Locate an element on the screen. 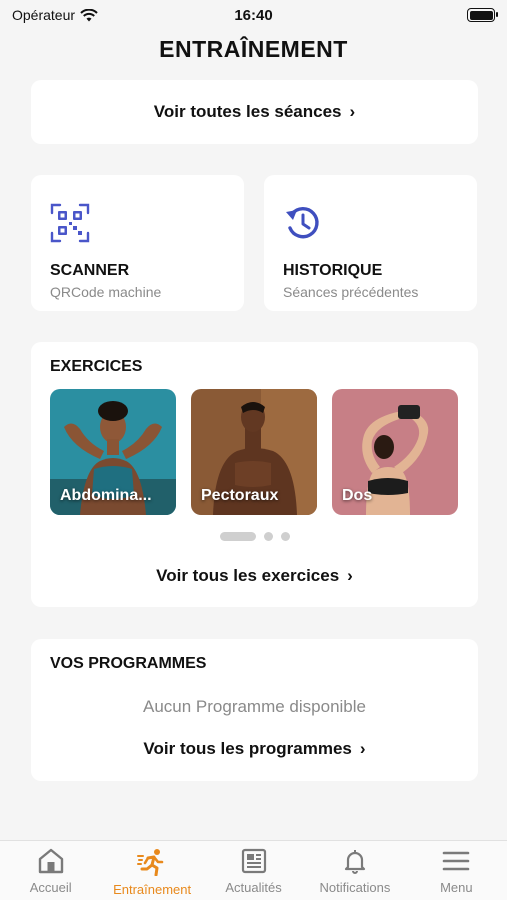  tab-menu: Menu is located at coordinates (456, 870).